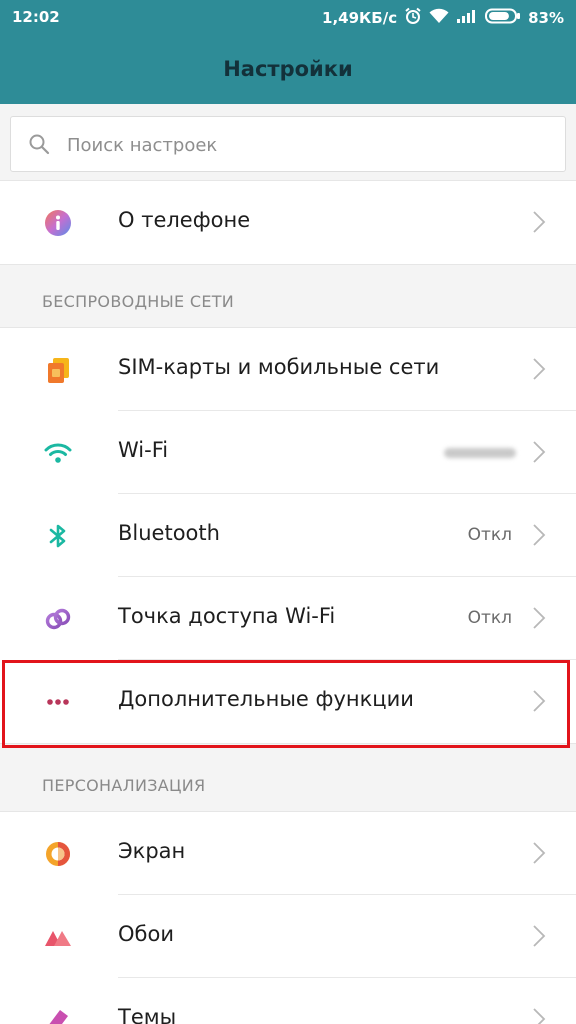 The width and height of the screenshot is (576, 1024). I want to click on battery-icon, so click(503, 18).